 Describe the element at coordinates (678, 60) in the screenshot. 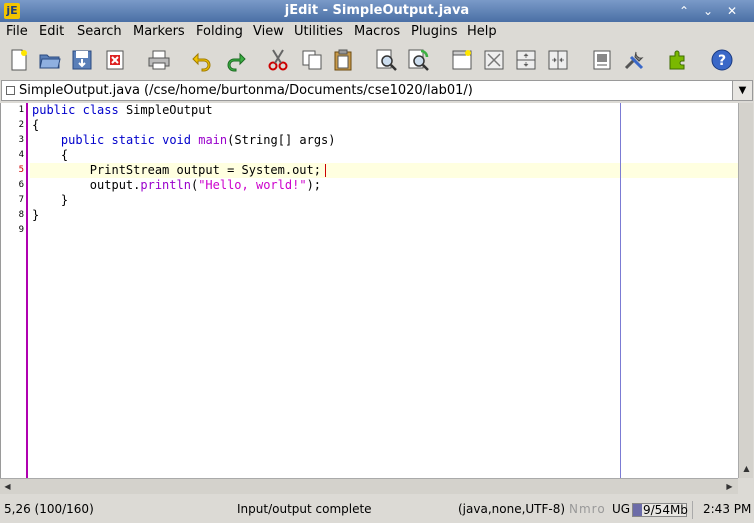

I see `plugin-manager-icon` at that location.